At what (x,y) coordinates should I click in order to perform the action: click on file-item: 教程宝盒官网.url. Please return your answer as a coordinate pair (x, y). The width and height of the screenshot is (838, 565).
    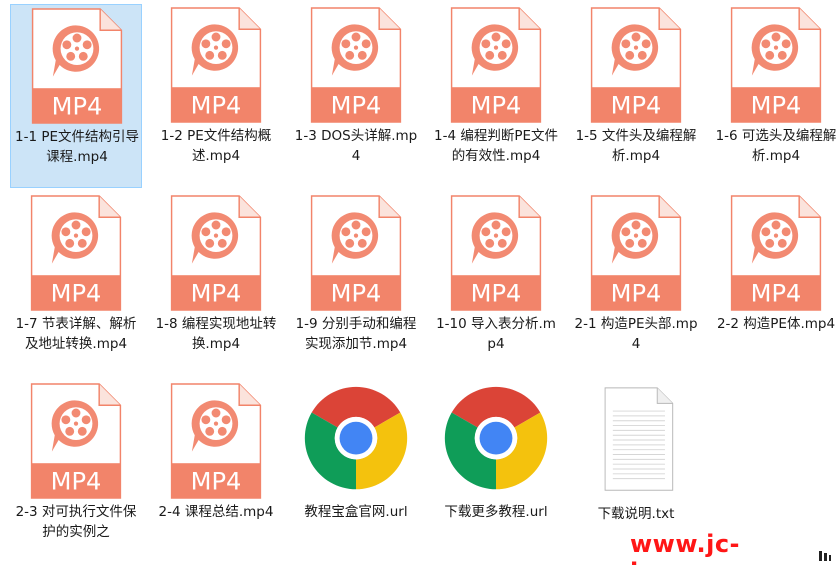
    Looking at the image, I should click on (356, 472).